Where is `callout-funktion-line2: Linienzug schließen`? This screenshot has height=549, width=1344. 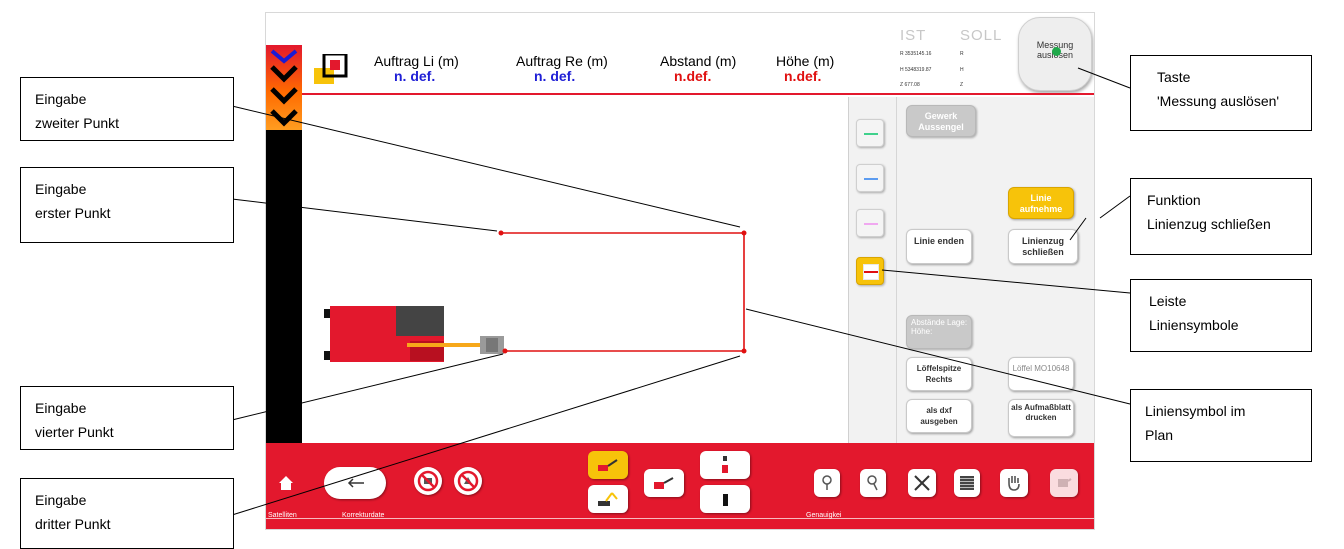 callout-funktion-line2: Linienzug schließen is located at coordinates (1209, 224).